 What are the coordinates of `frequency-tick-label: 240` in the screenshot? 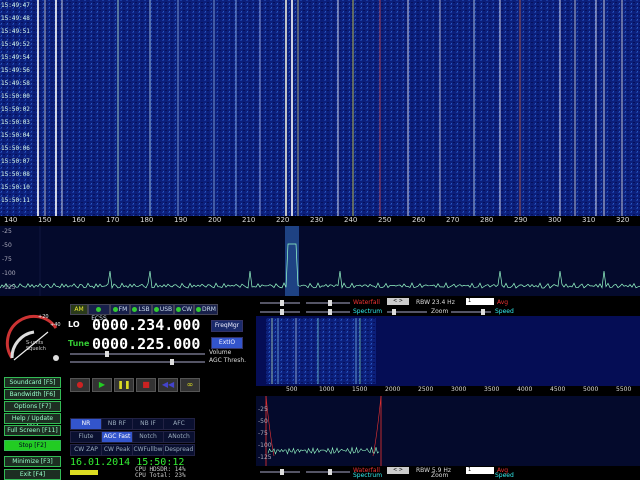 It's located at (351, 220).